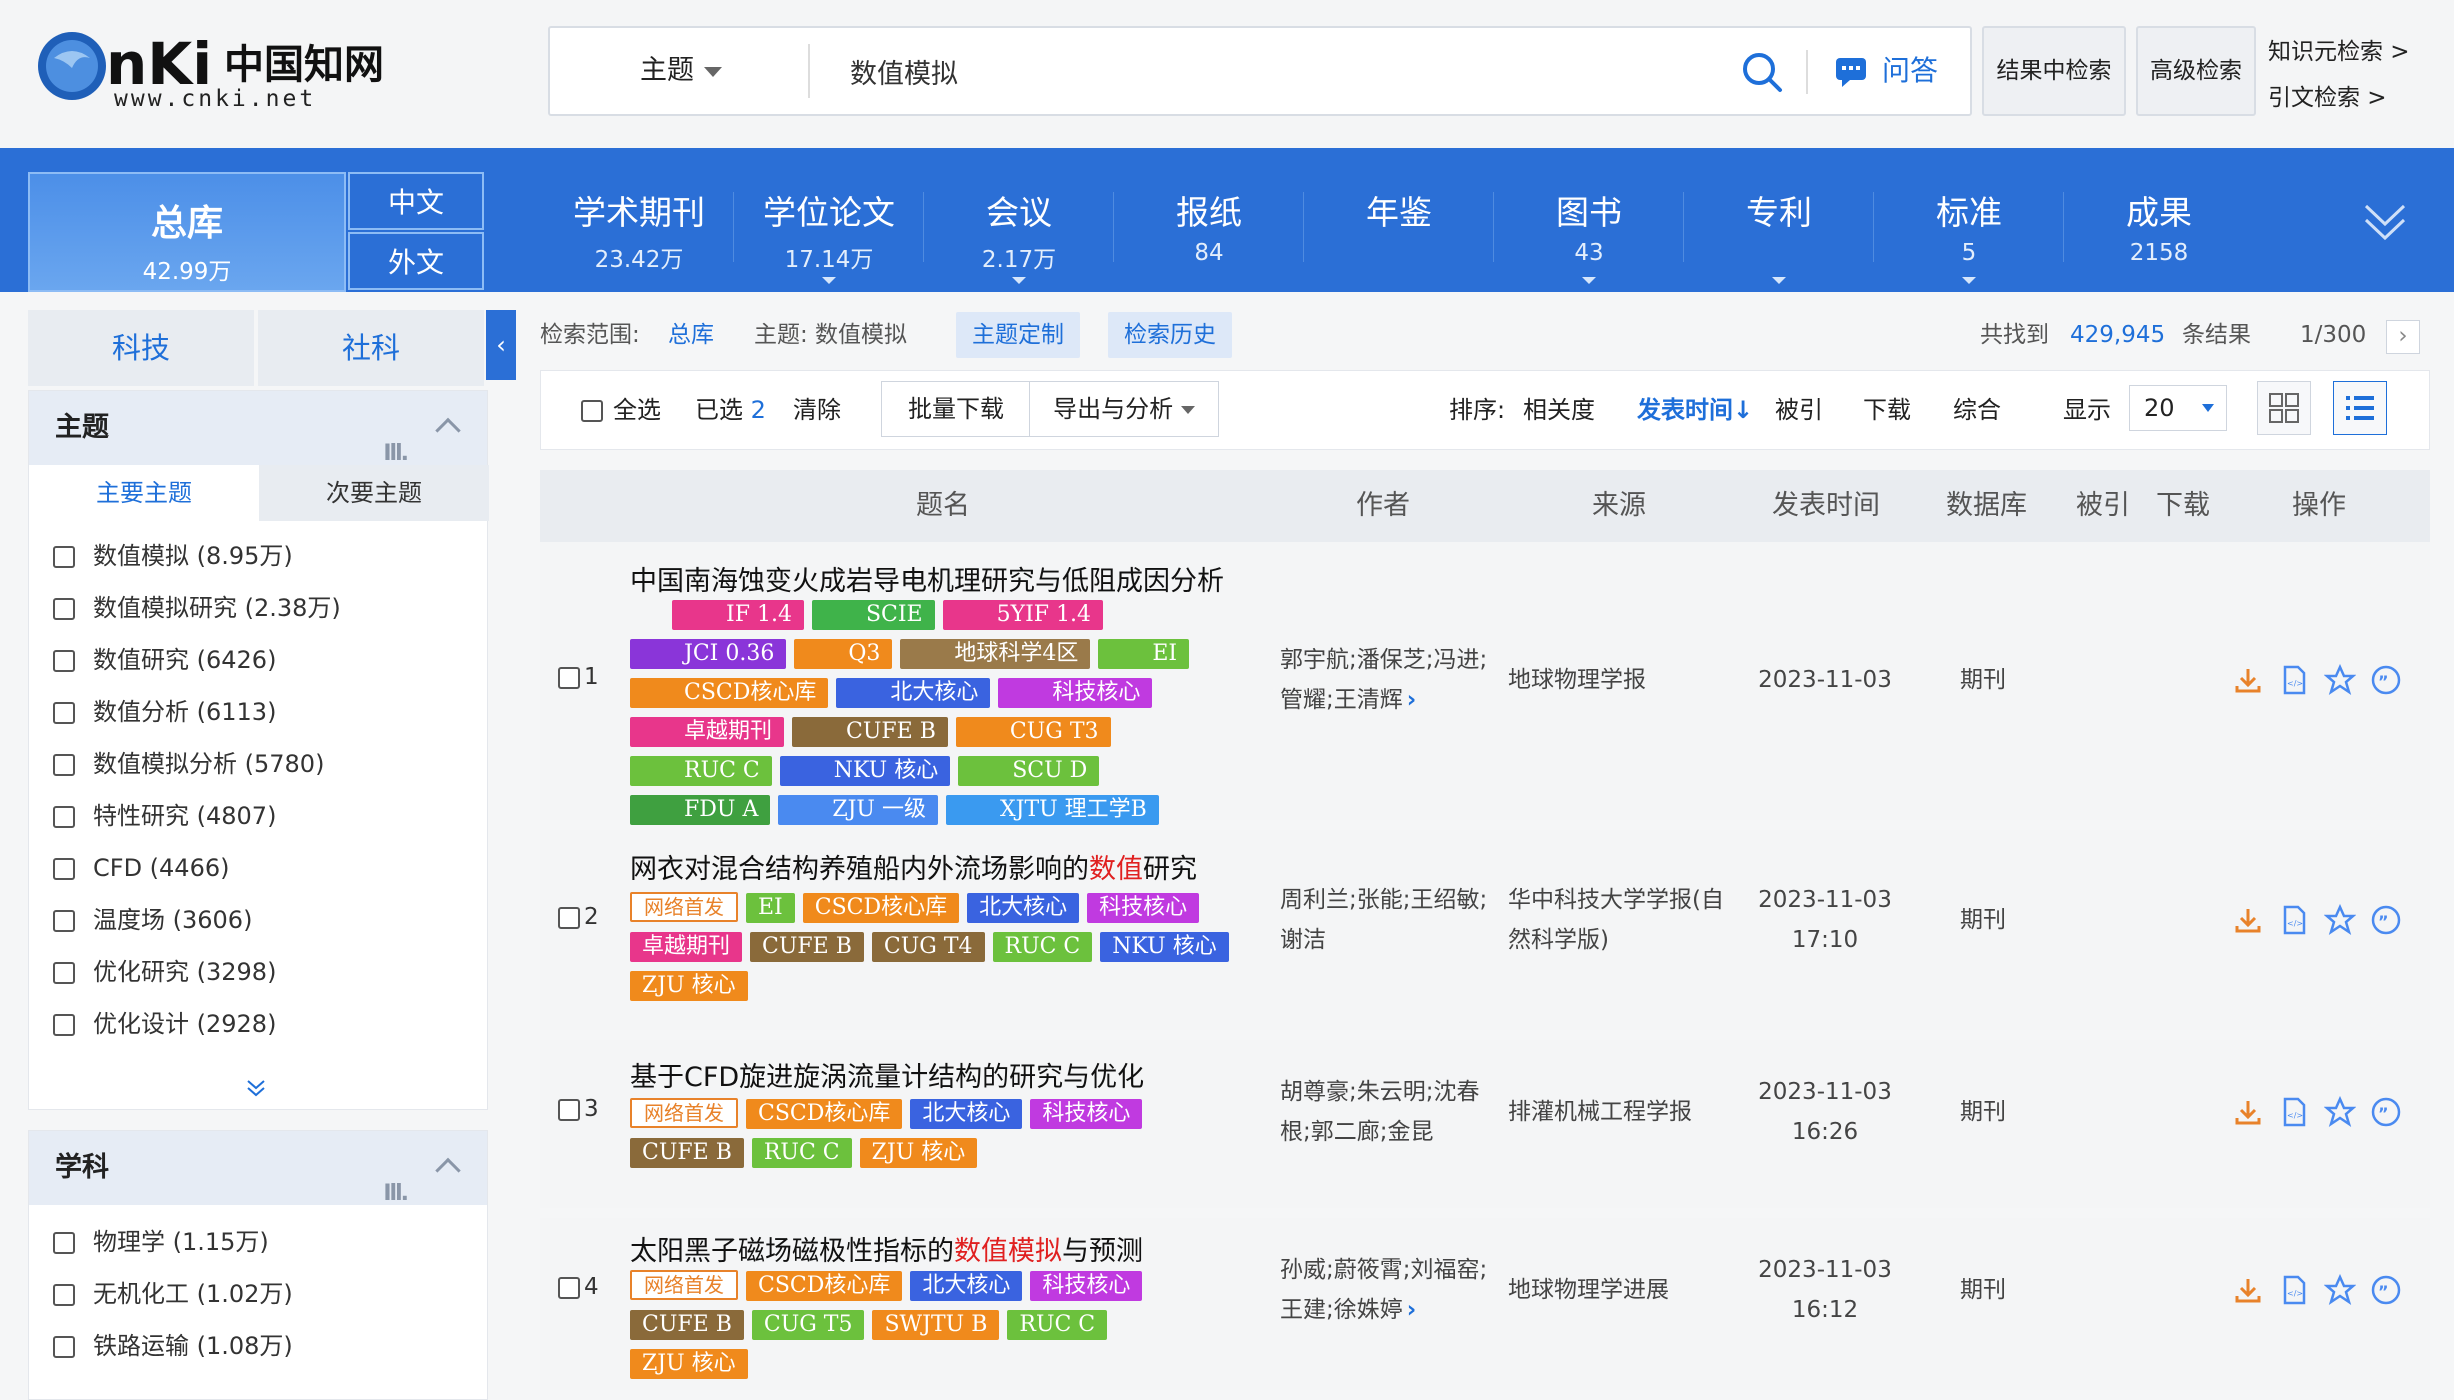  I want to click on tab-social: 社科, so click(371, 348).